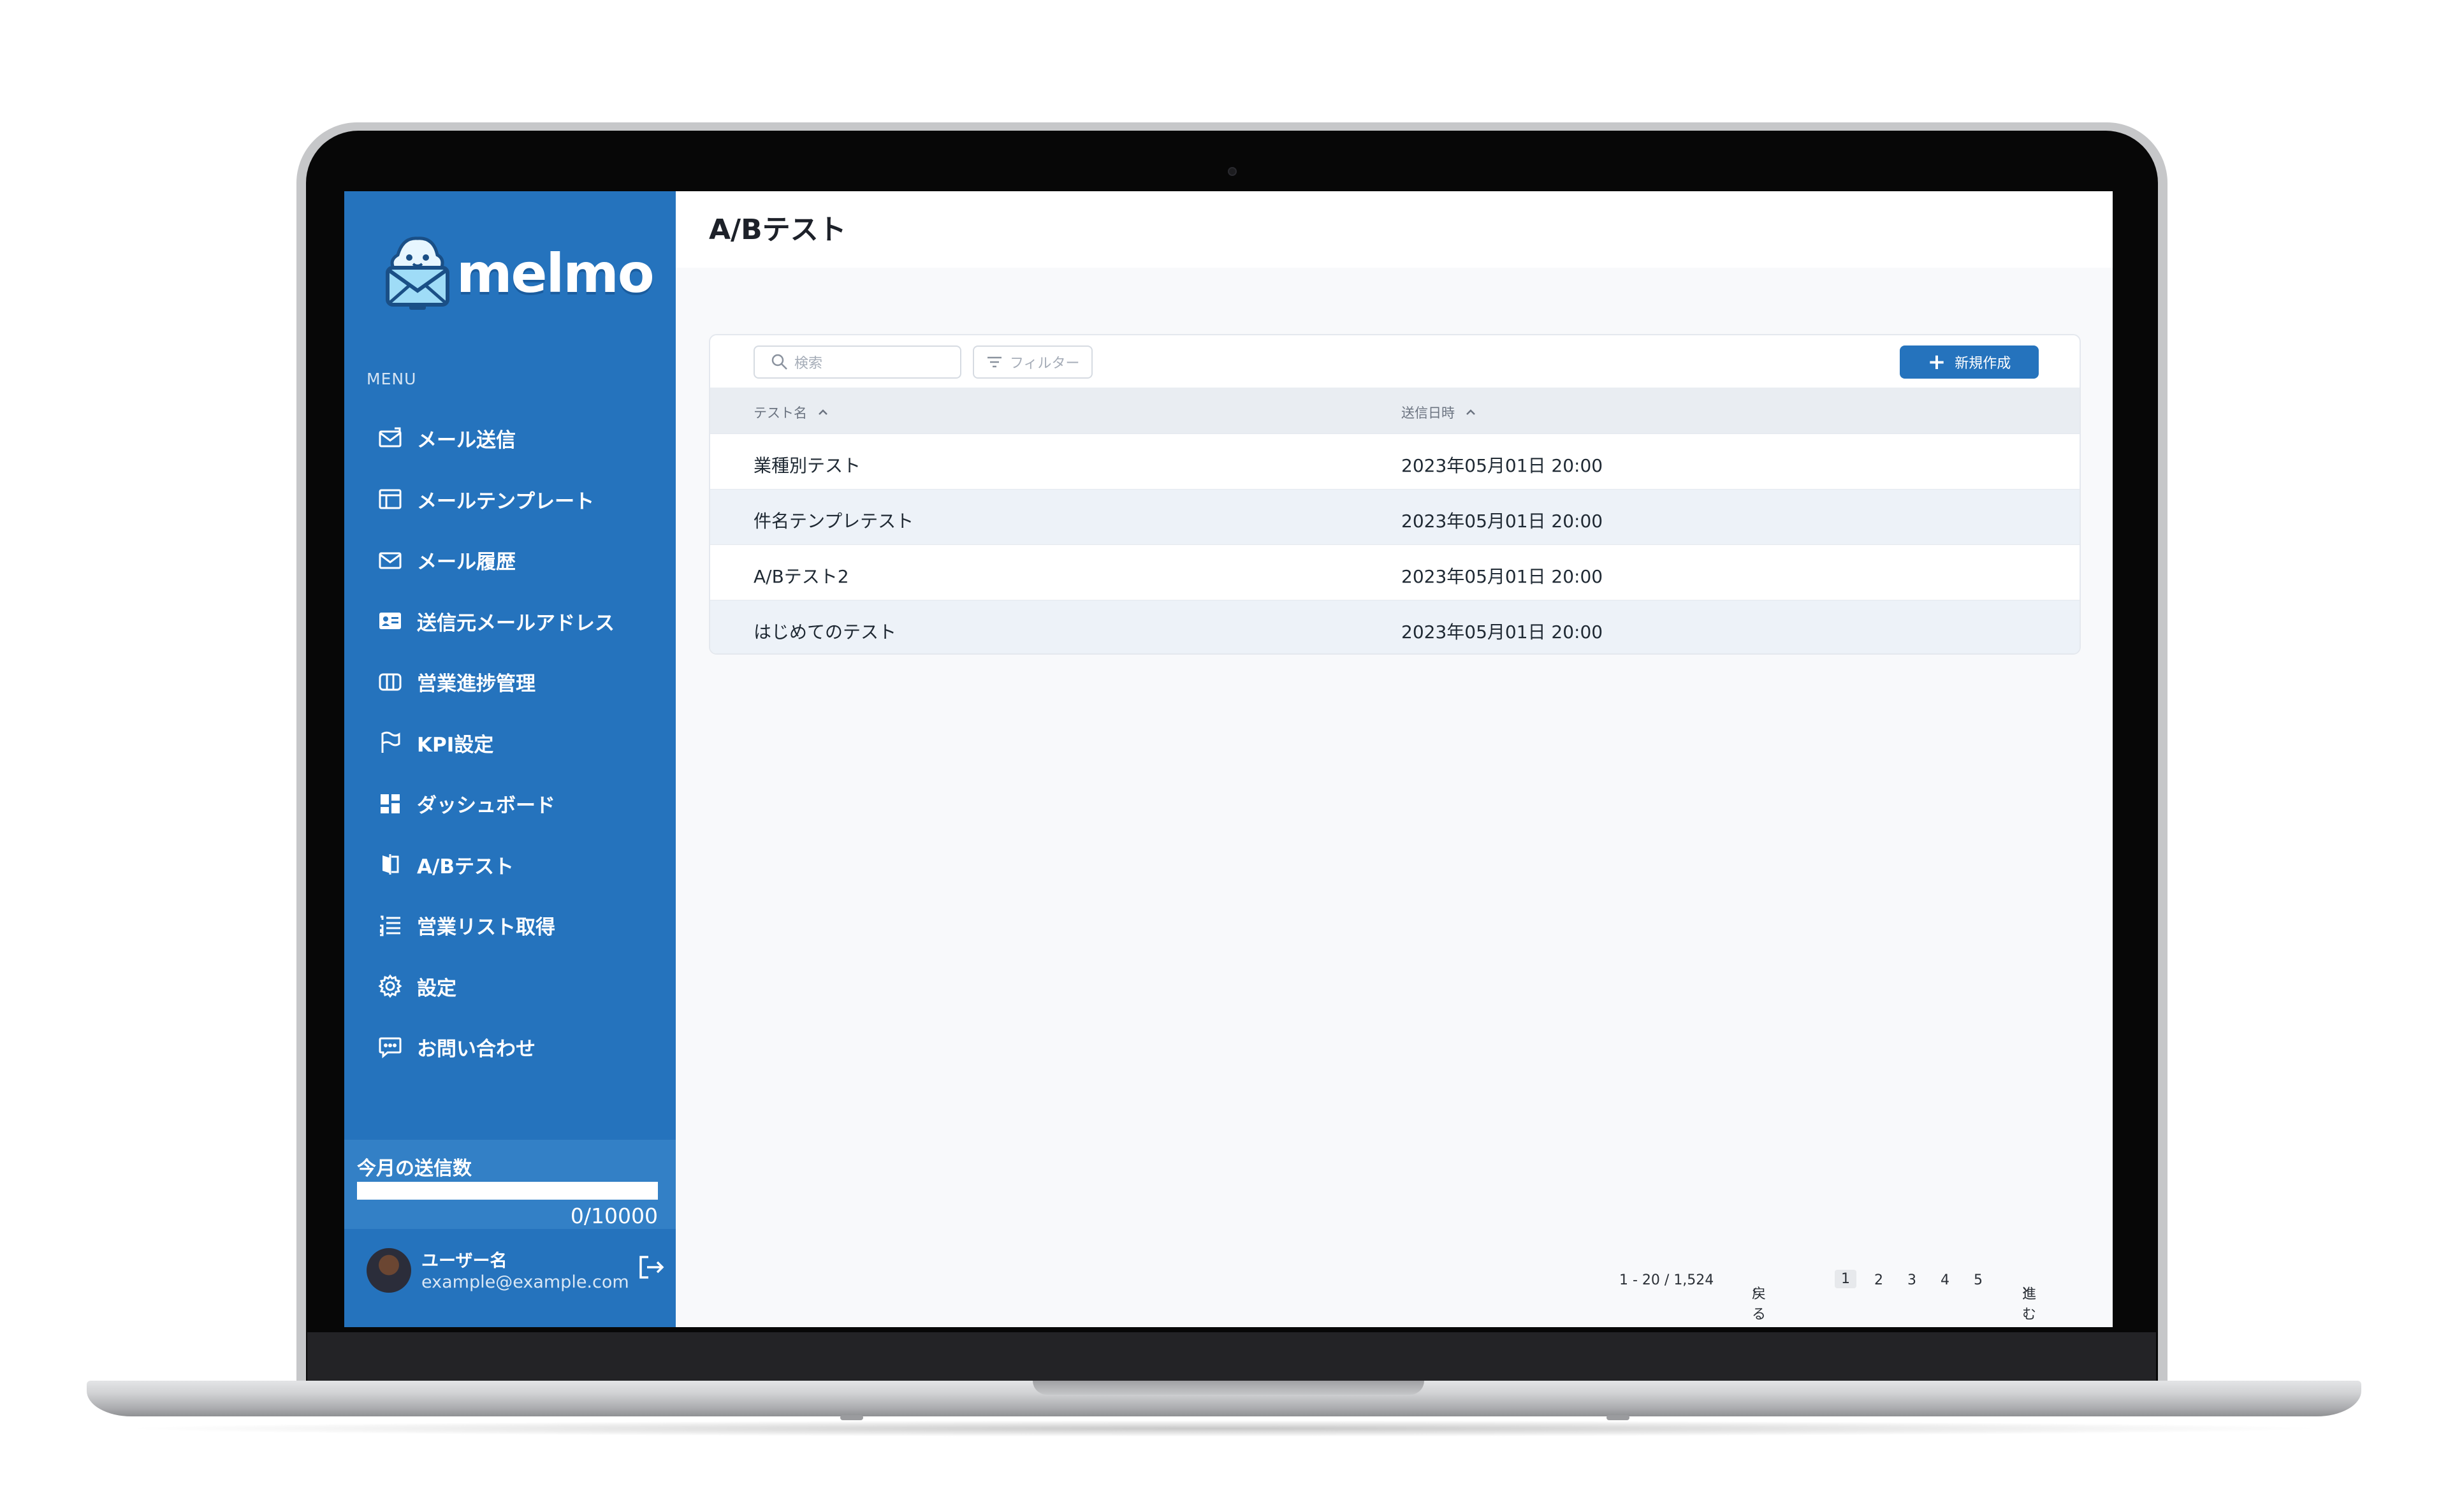 The image size is (2448, 1512). What do you see at coordinates (390, 864) in the screenshot?
I see `ab-test-icon` at bounding box center [390, 864].